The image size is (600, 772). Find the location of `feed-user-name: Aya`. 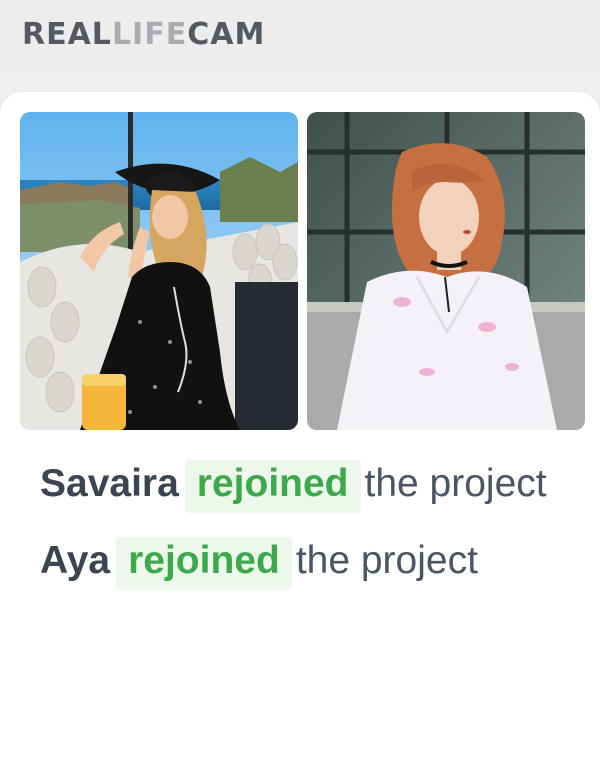

feed-user-name: Aya is located at coordinates (75, 560).